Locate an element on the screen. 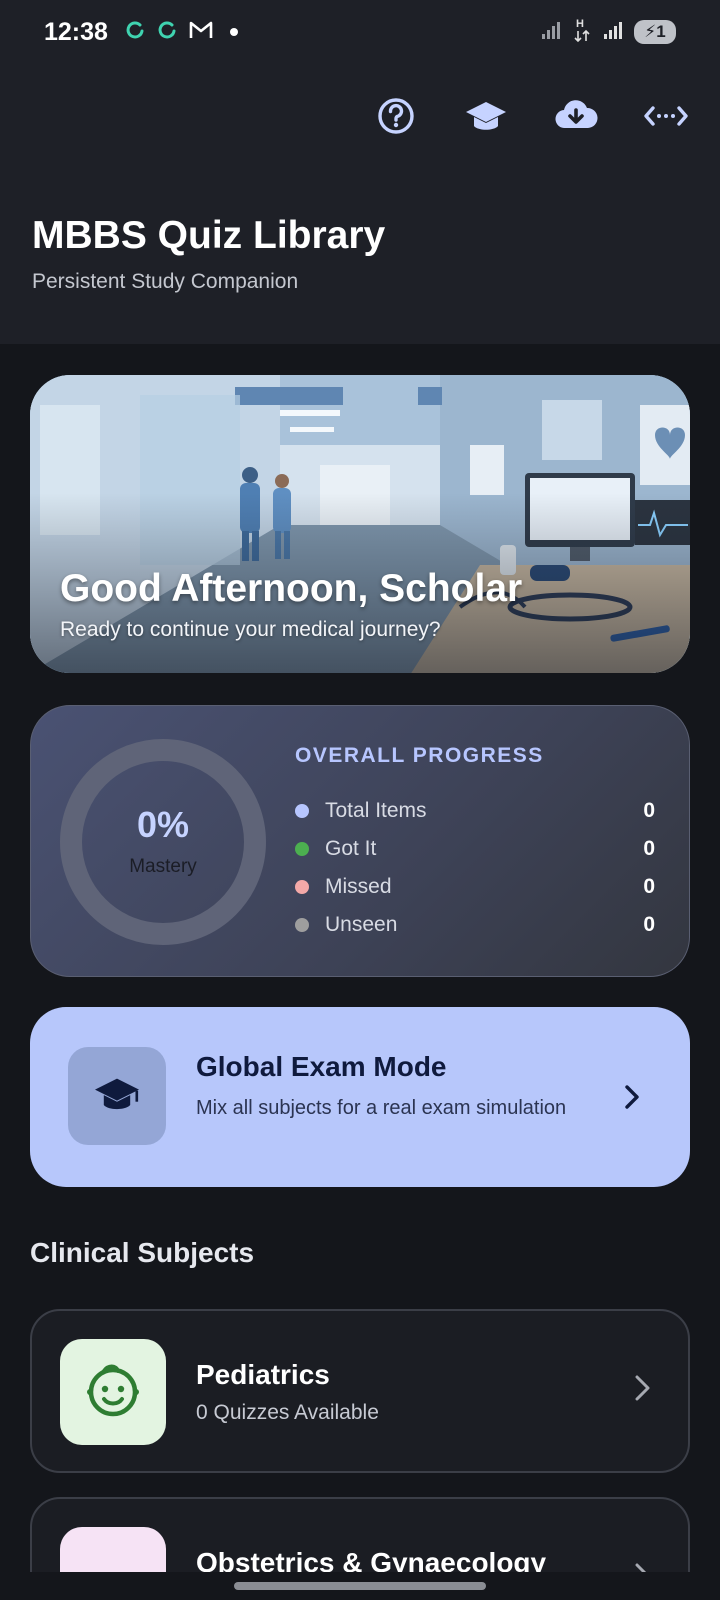 Image resolution: width=720 pixels, height=1600 pixels. svg-text: H is located at coordinates (580, 24).